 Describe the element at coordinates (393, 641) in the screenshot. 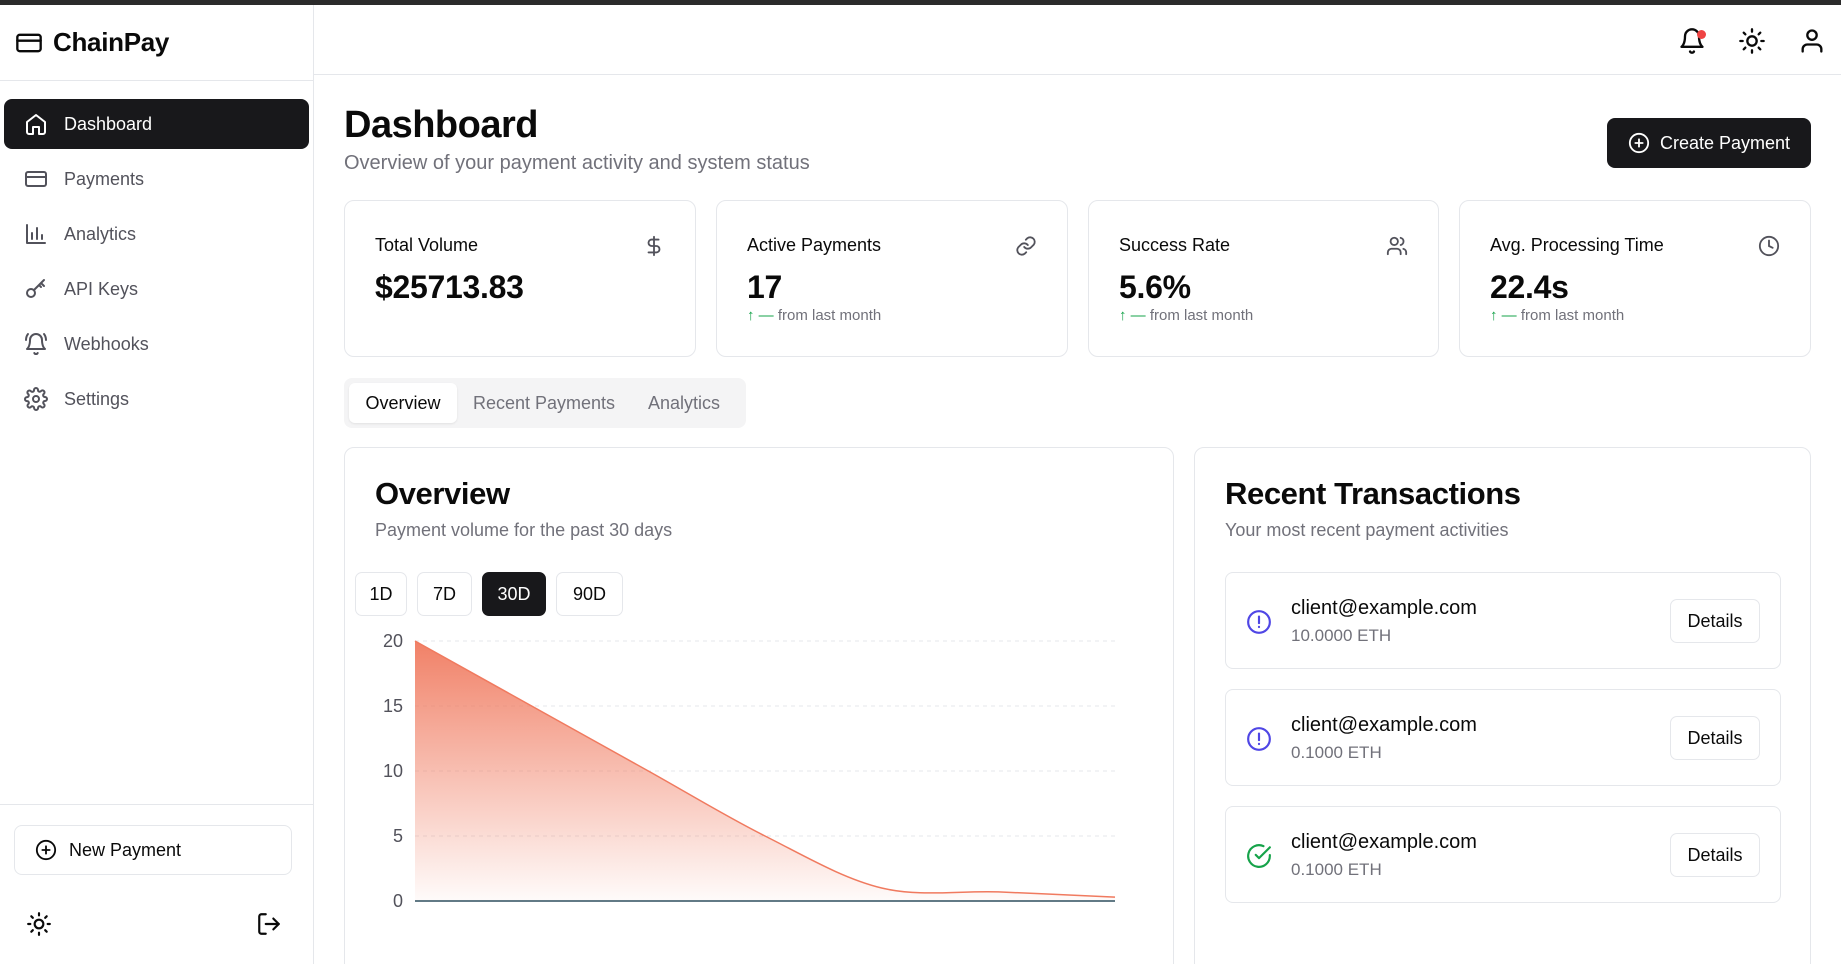

I see `y-tick-label: 20` at that location.